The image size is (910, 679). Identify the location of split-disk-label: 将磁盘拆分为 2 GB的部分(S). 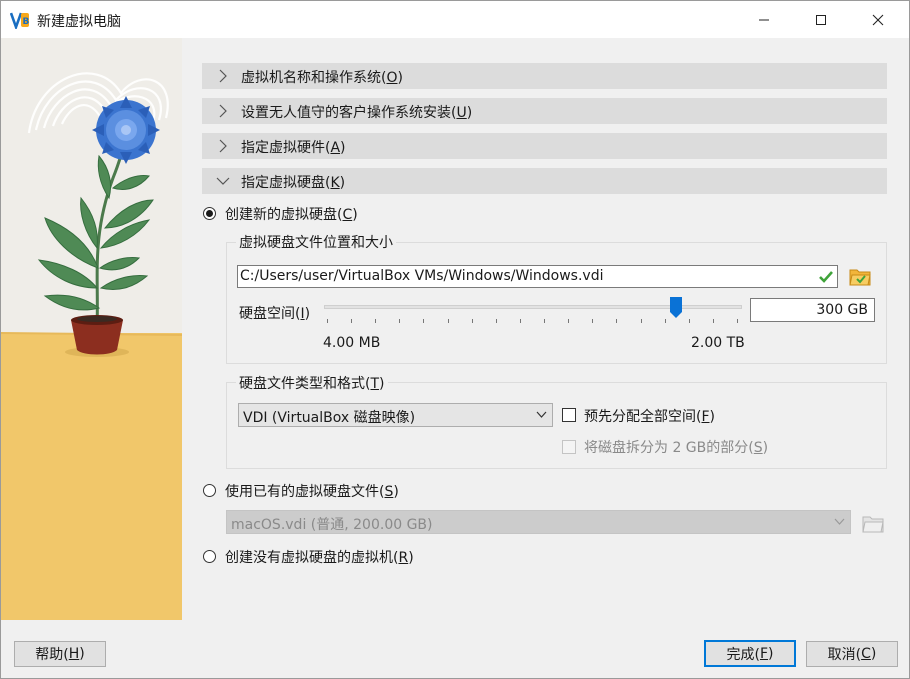
(676, 448).